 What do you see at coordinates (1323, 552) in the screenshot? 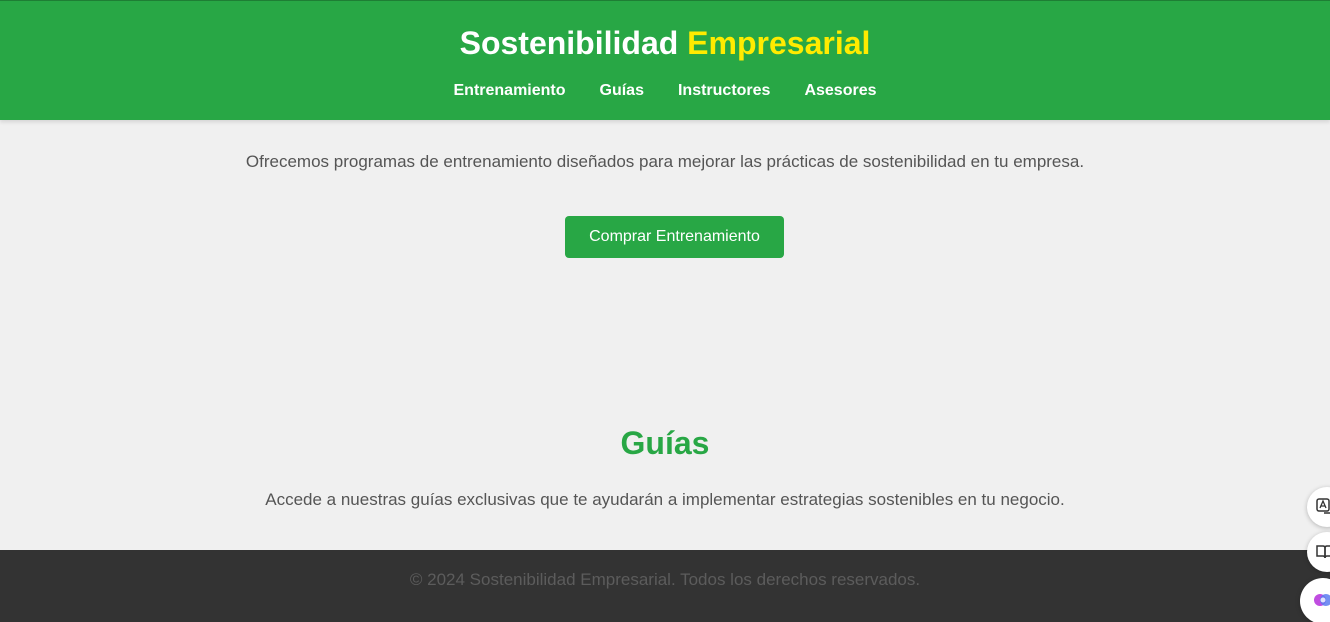
I see `reader-icon` at bounding box center [1323, 552].